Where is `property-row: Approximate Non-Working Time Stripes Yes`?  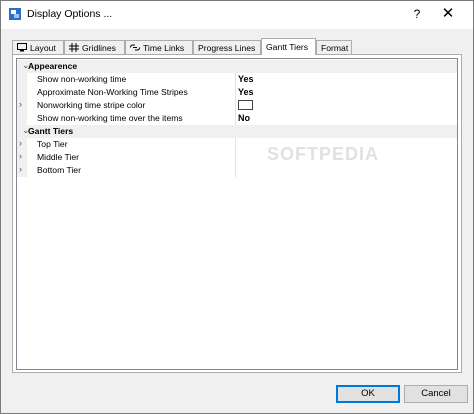 property-row: Approximate Non-Working Time Stripes Yes is located at coordinates (237, 92).